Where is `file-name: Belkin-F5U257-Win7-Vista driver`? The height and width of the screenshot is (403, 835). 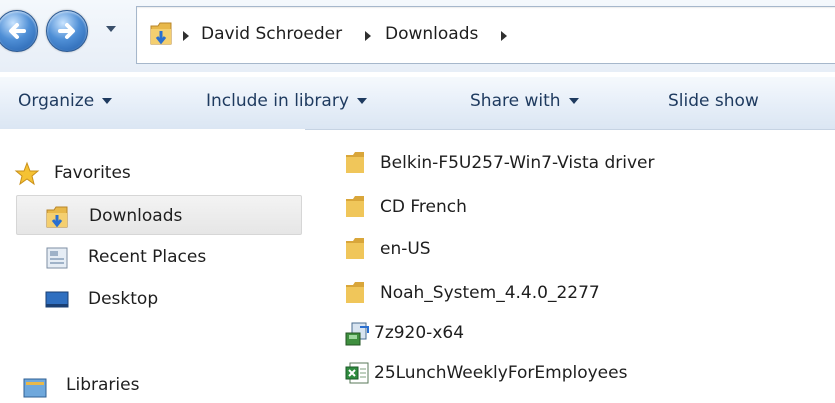 file-name: Belkin-F5U257-Win7-Vista driver is located at coordinates (517, 163).